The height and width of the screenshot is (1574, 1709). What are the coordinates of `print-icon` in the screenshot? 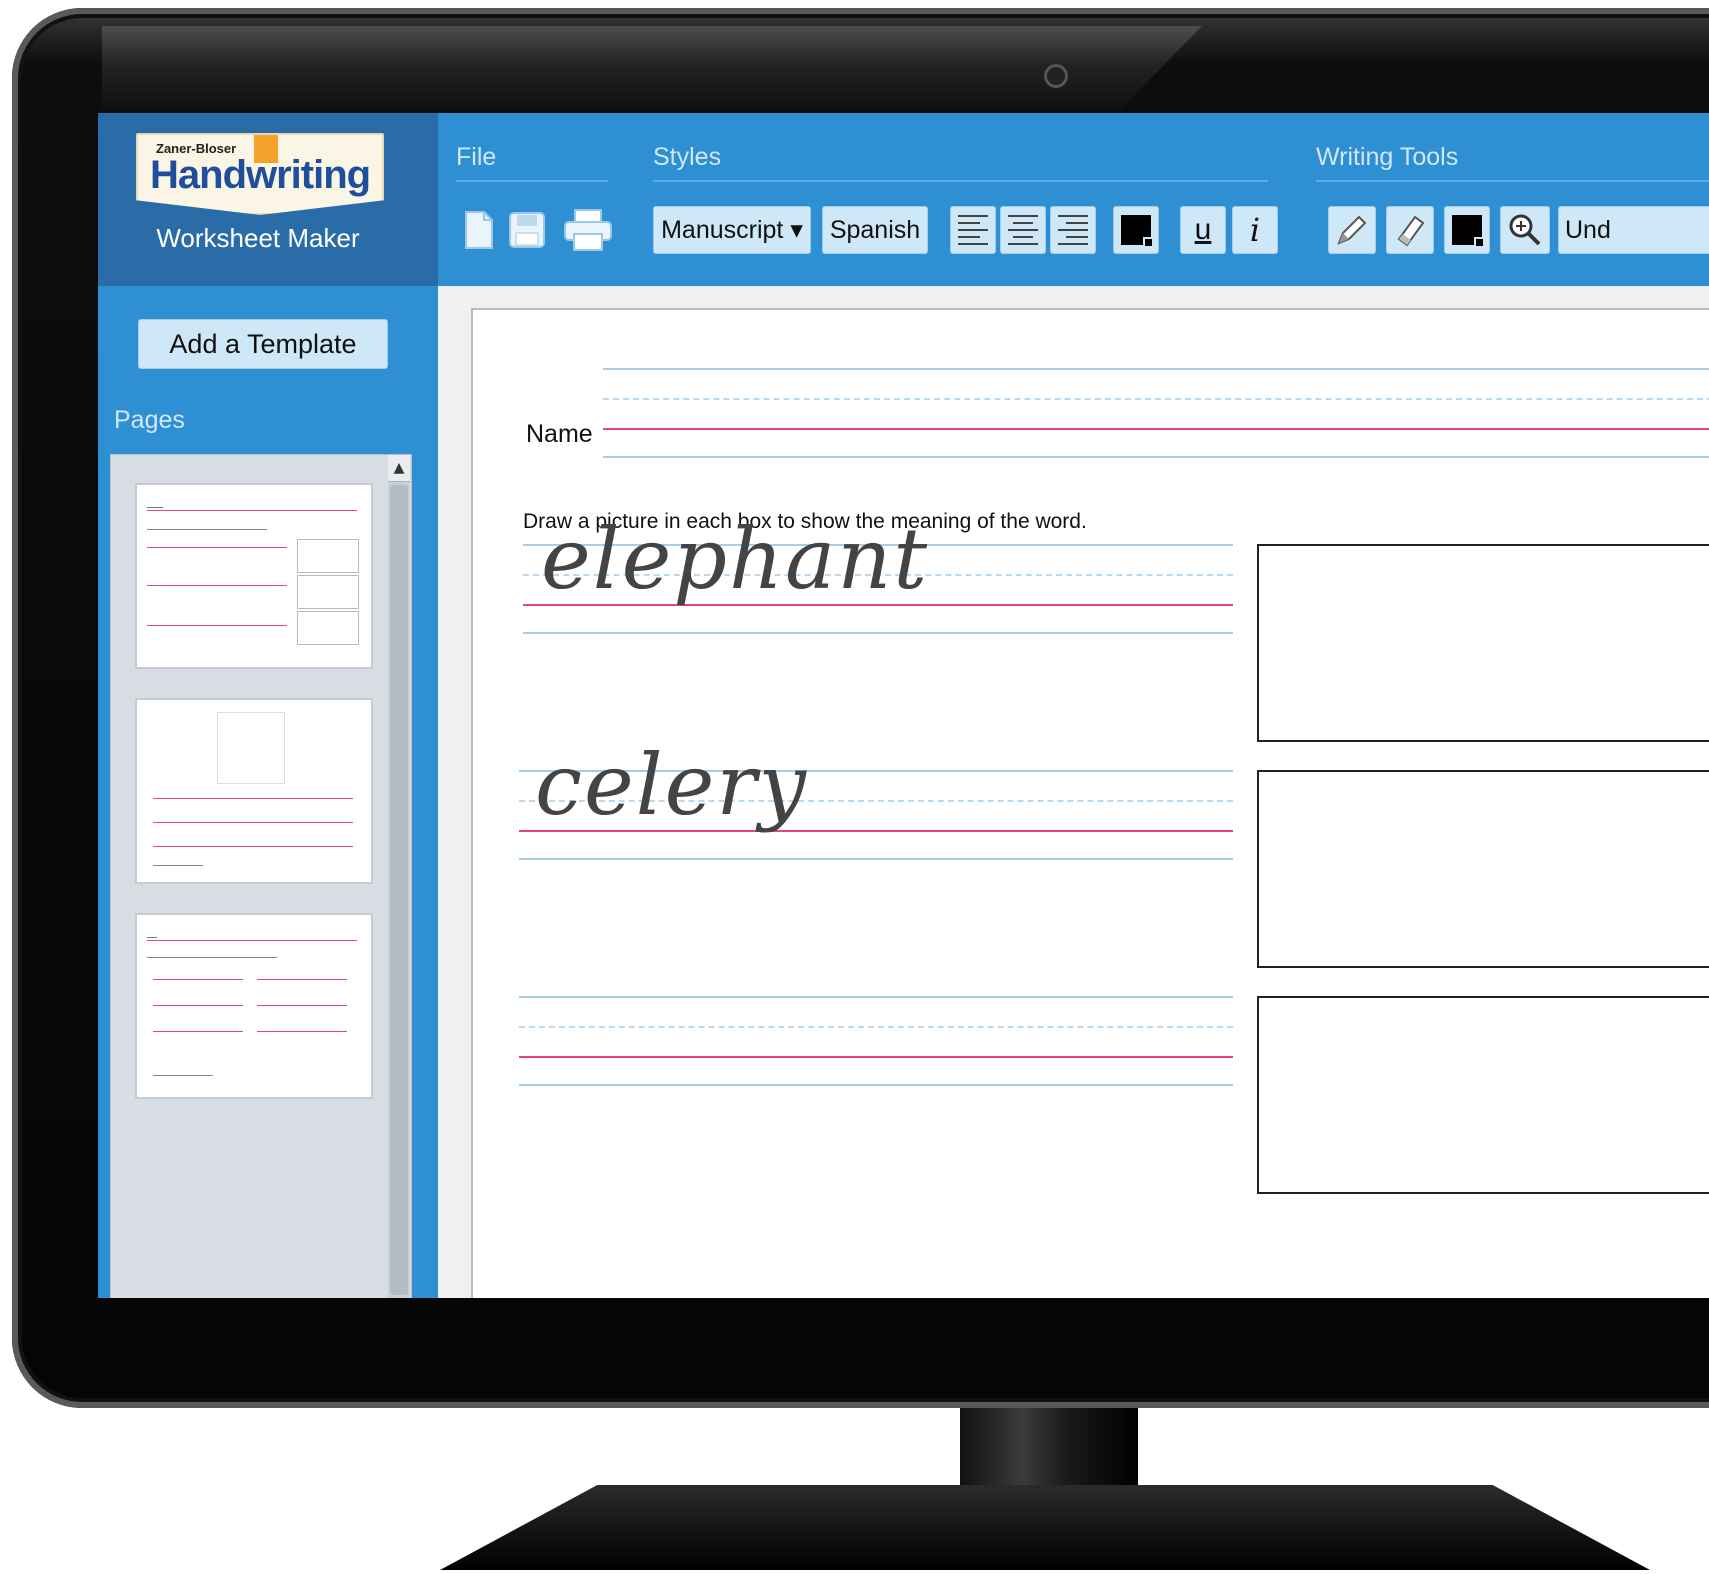 It's located at (588, 230).